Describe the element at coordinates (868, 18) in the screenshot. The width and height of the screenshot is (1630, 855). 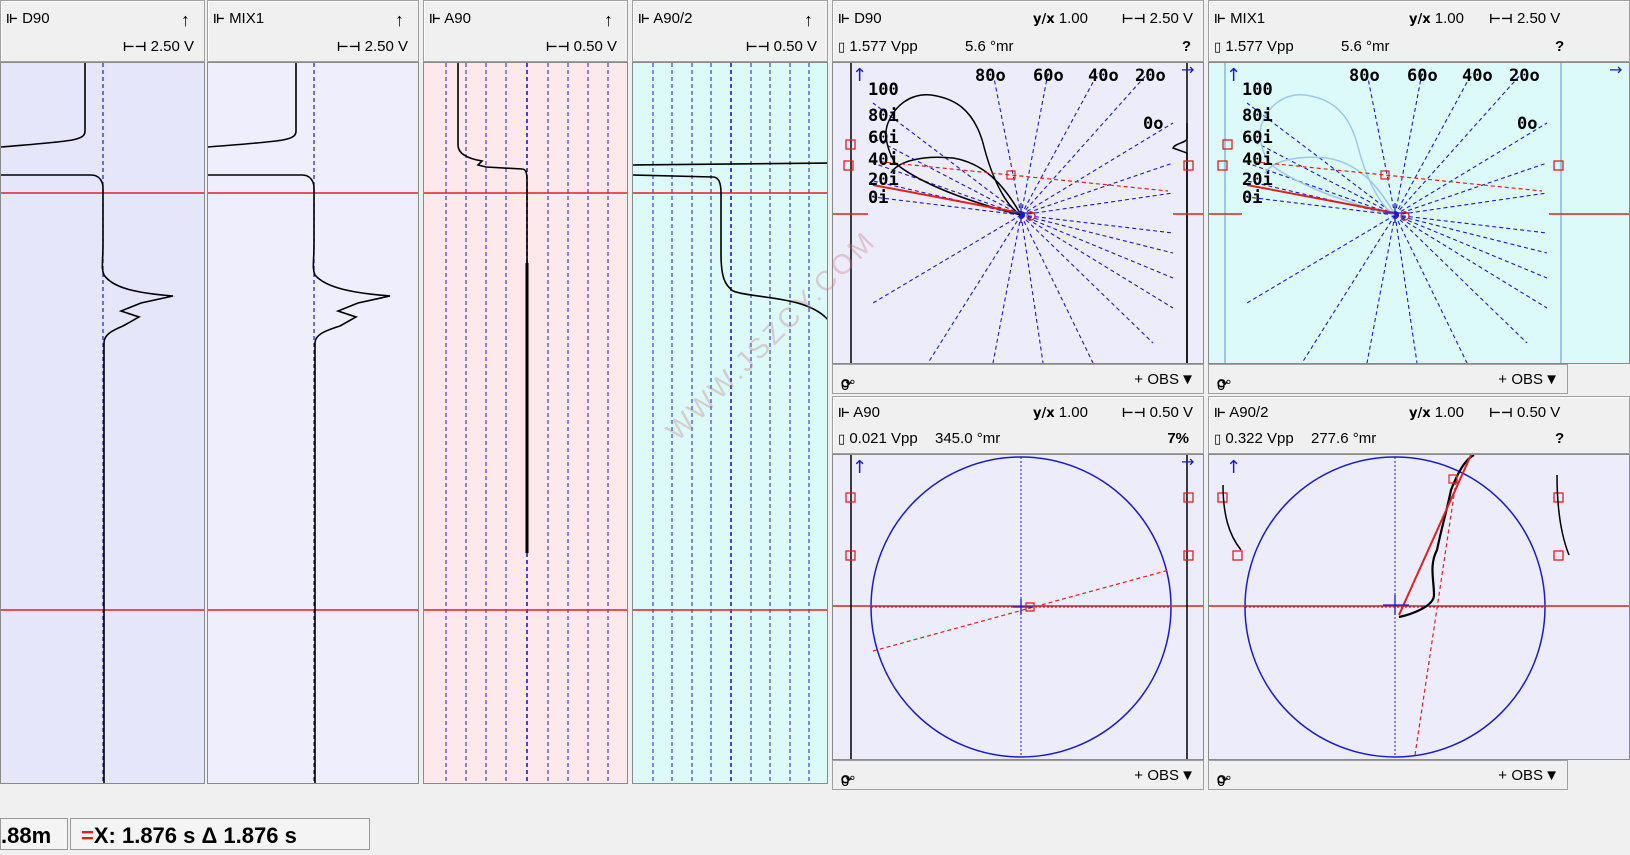
I see `lissajous-title: D90` at that location.